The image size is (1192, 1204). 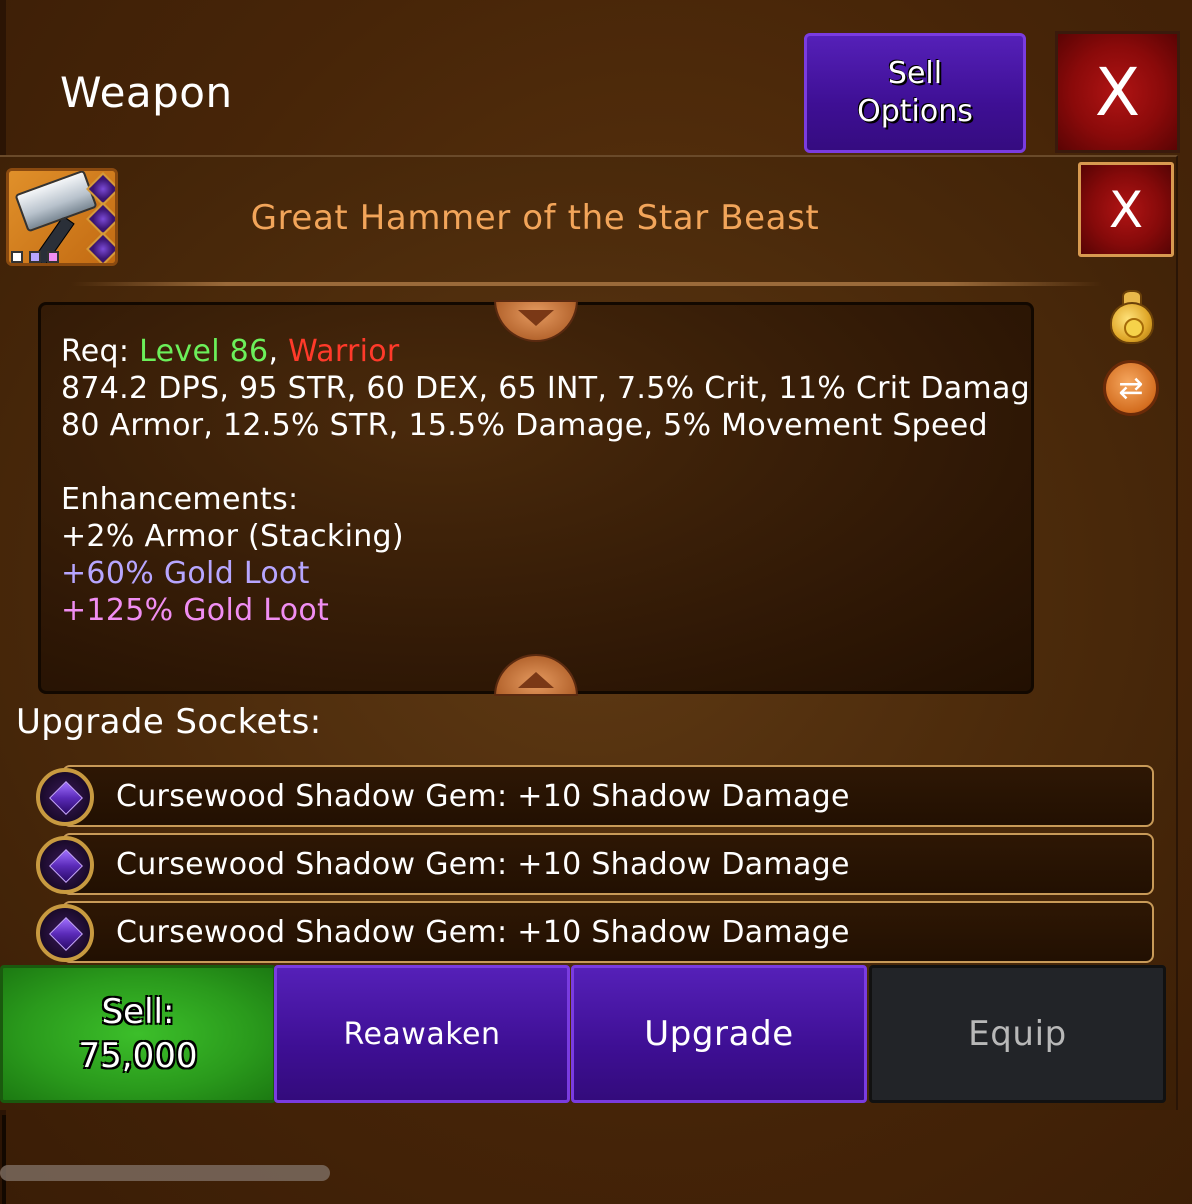 I want to click on arrow-up-icon, so click(x=536, y=680).